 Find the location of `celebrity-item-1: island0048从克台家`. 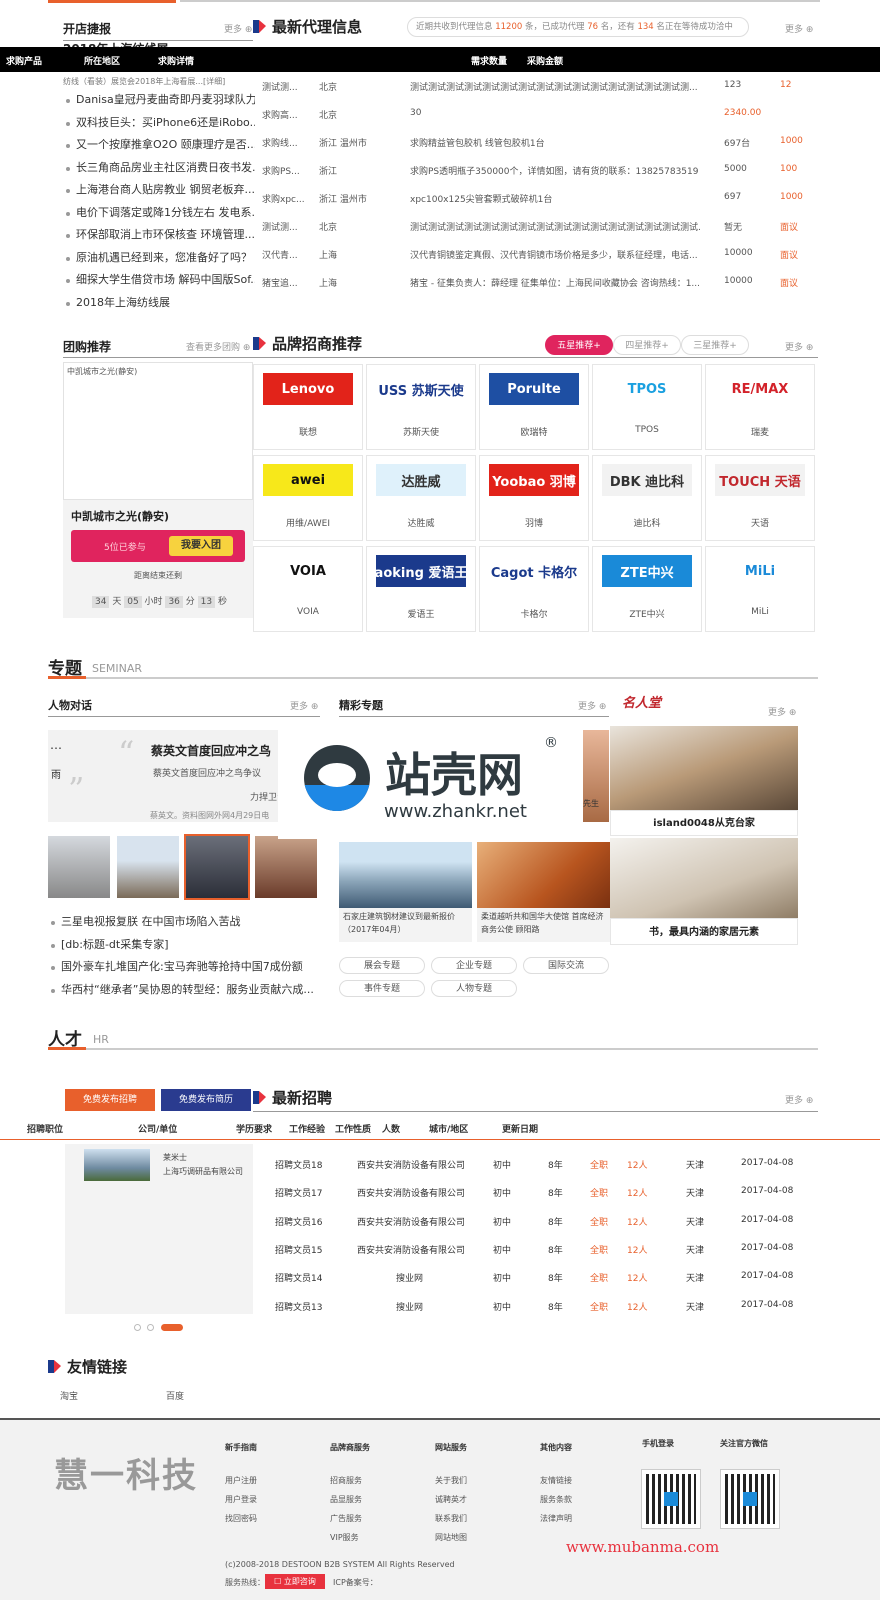

celebrity-item-1: island0048从克台家 is located at coordinates (704, 823).